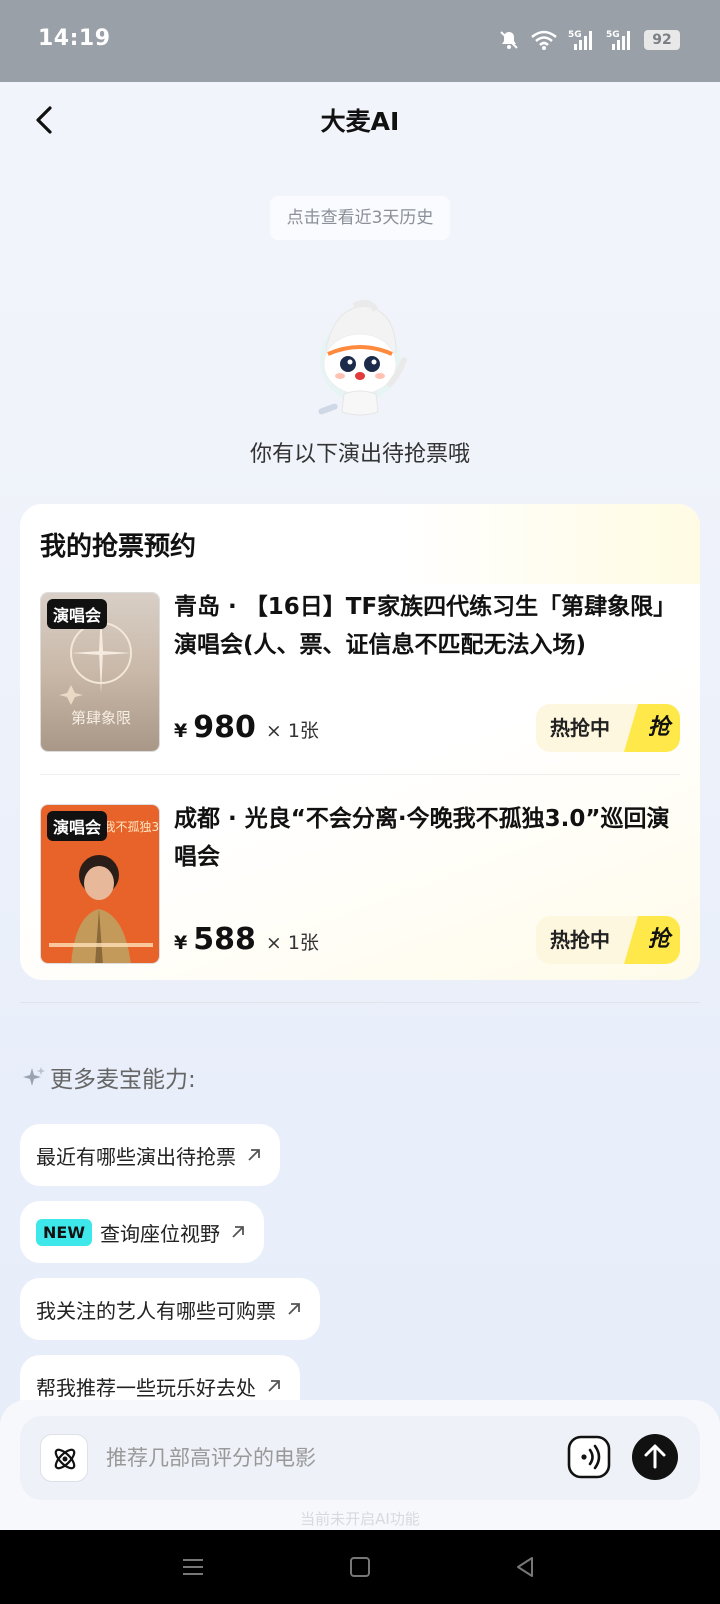  Describe the element at coordinates (316, 1458) in the screenshot. I see `chat-input` at that location.